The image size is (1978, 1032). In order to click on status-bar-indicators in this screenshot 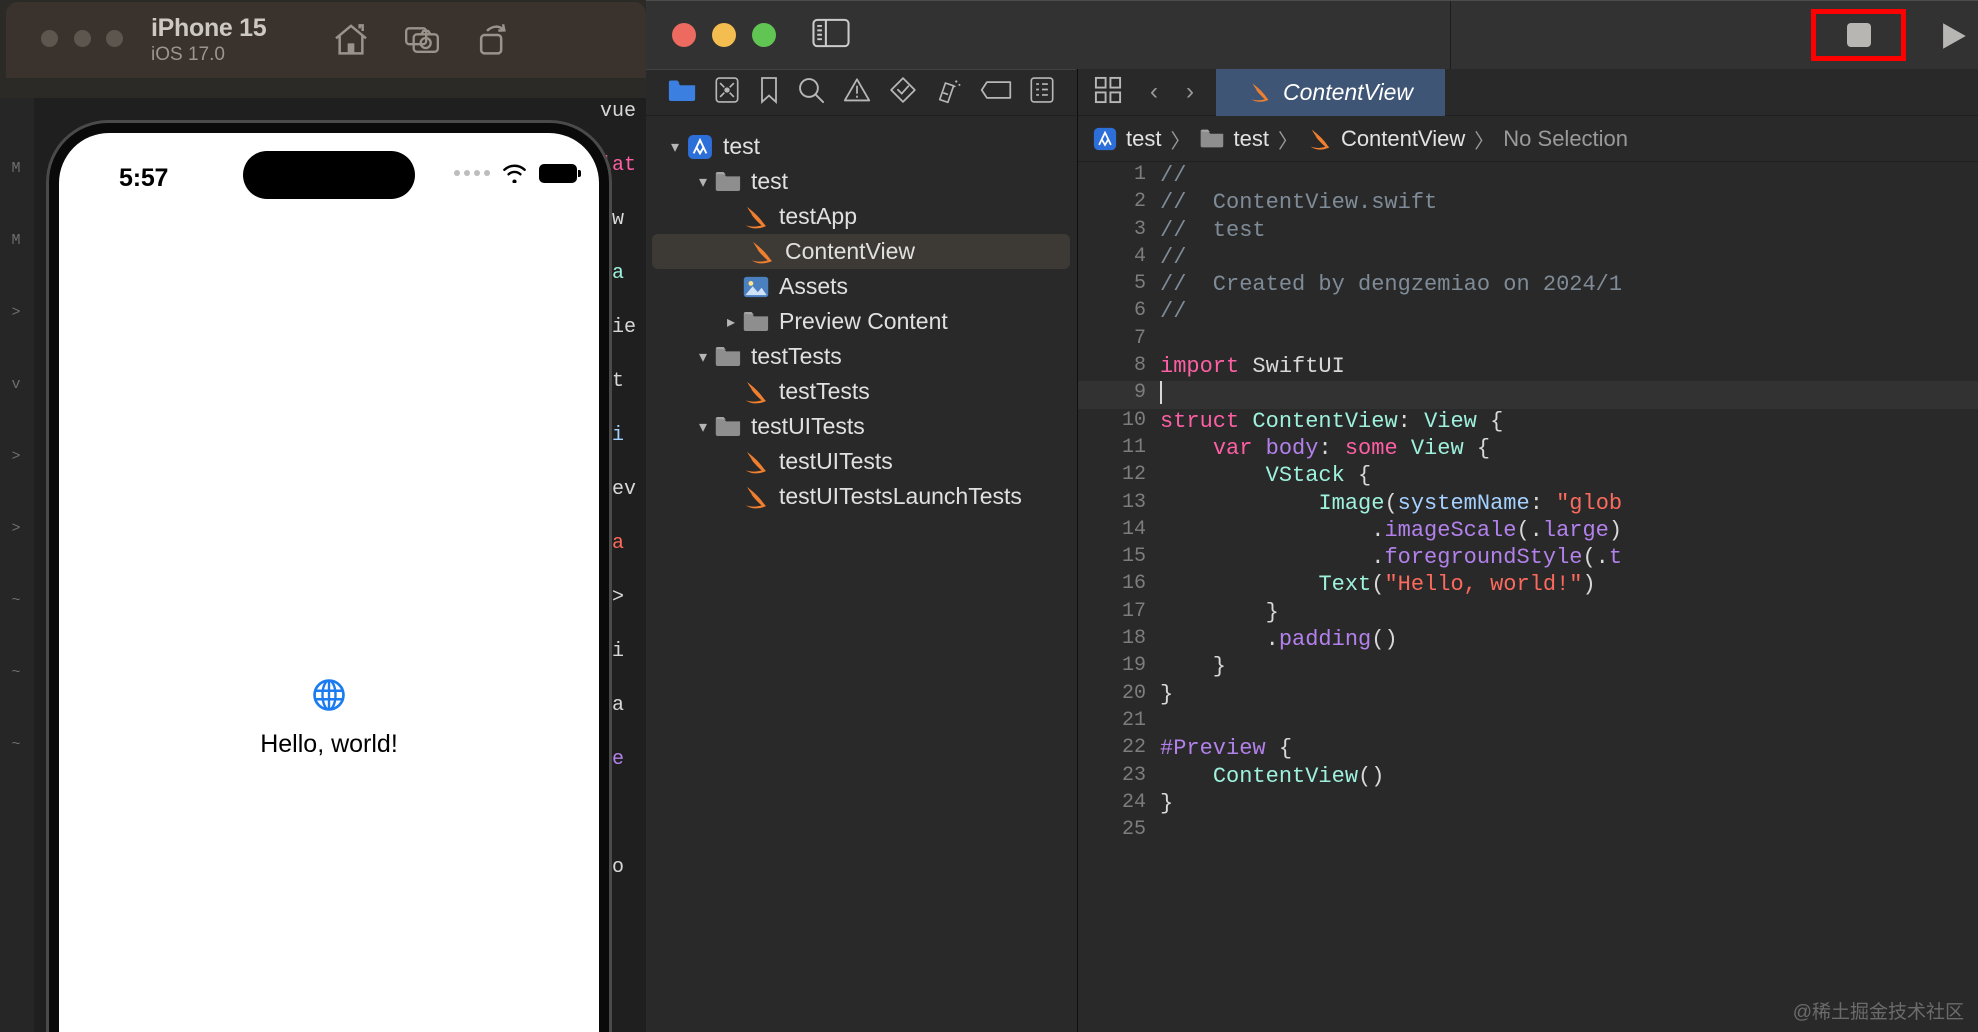, I will do `click(517, 173)`.